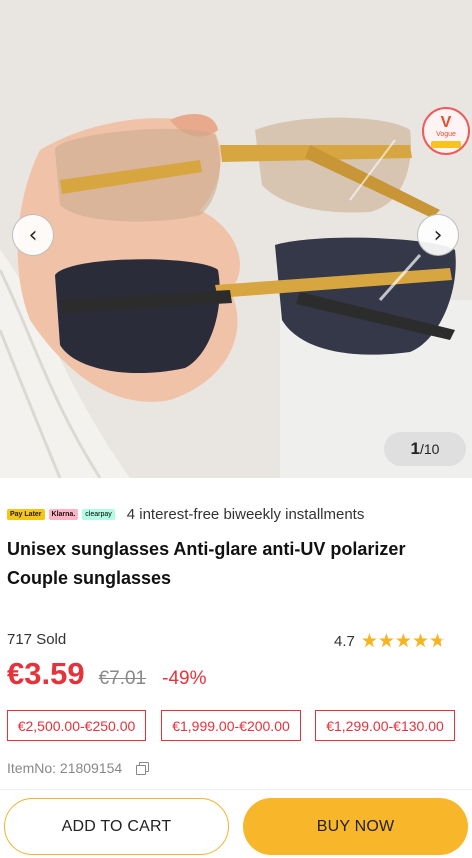 The width and height of the screenshot is (472, 858). I want to click on promo-badge-bar, so click(446, 144).